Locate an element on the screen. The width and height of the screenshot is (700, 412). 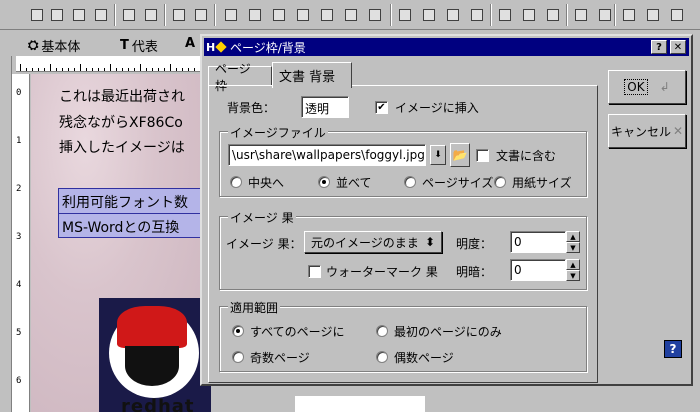
scope-all-pages-radio is located at coordinates (238, 331).